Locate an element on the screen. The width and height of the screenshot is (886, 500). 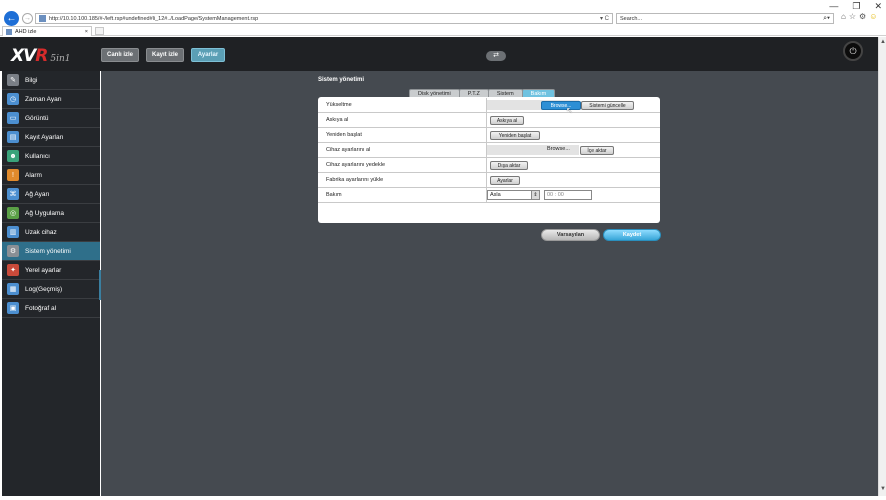
sidebar-item: ✎ Bilgi is located at coordinates (51, 80).